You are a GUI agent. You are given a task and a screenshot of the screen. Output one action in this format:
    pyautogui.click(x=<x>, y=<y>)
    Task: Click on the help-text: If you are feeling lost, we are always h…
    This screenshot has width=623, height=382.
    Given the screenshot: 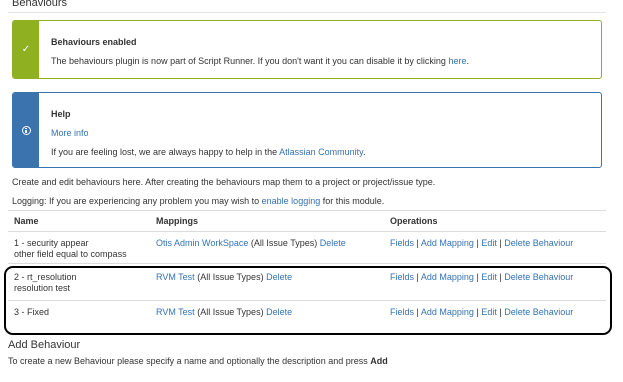 What is the action you would take?
    pyautogui.click(x=208, y=152)
    